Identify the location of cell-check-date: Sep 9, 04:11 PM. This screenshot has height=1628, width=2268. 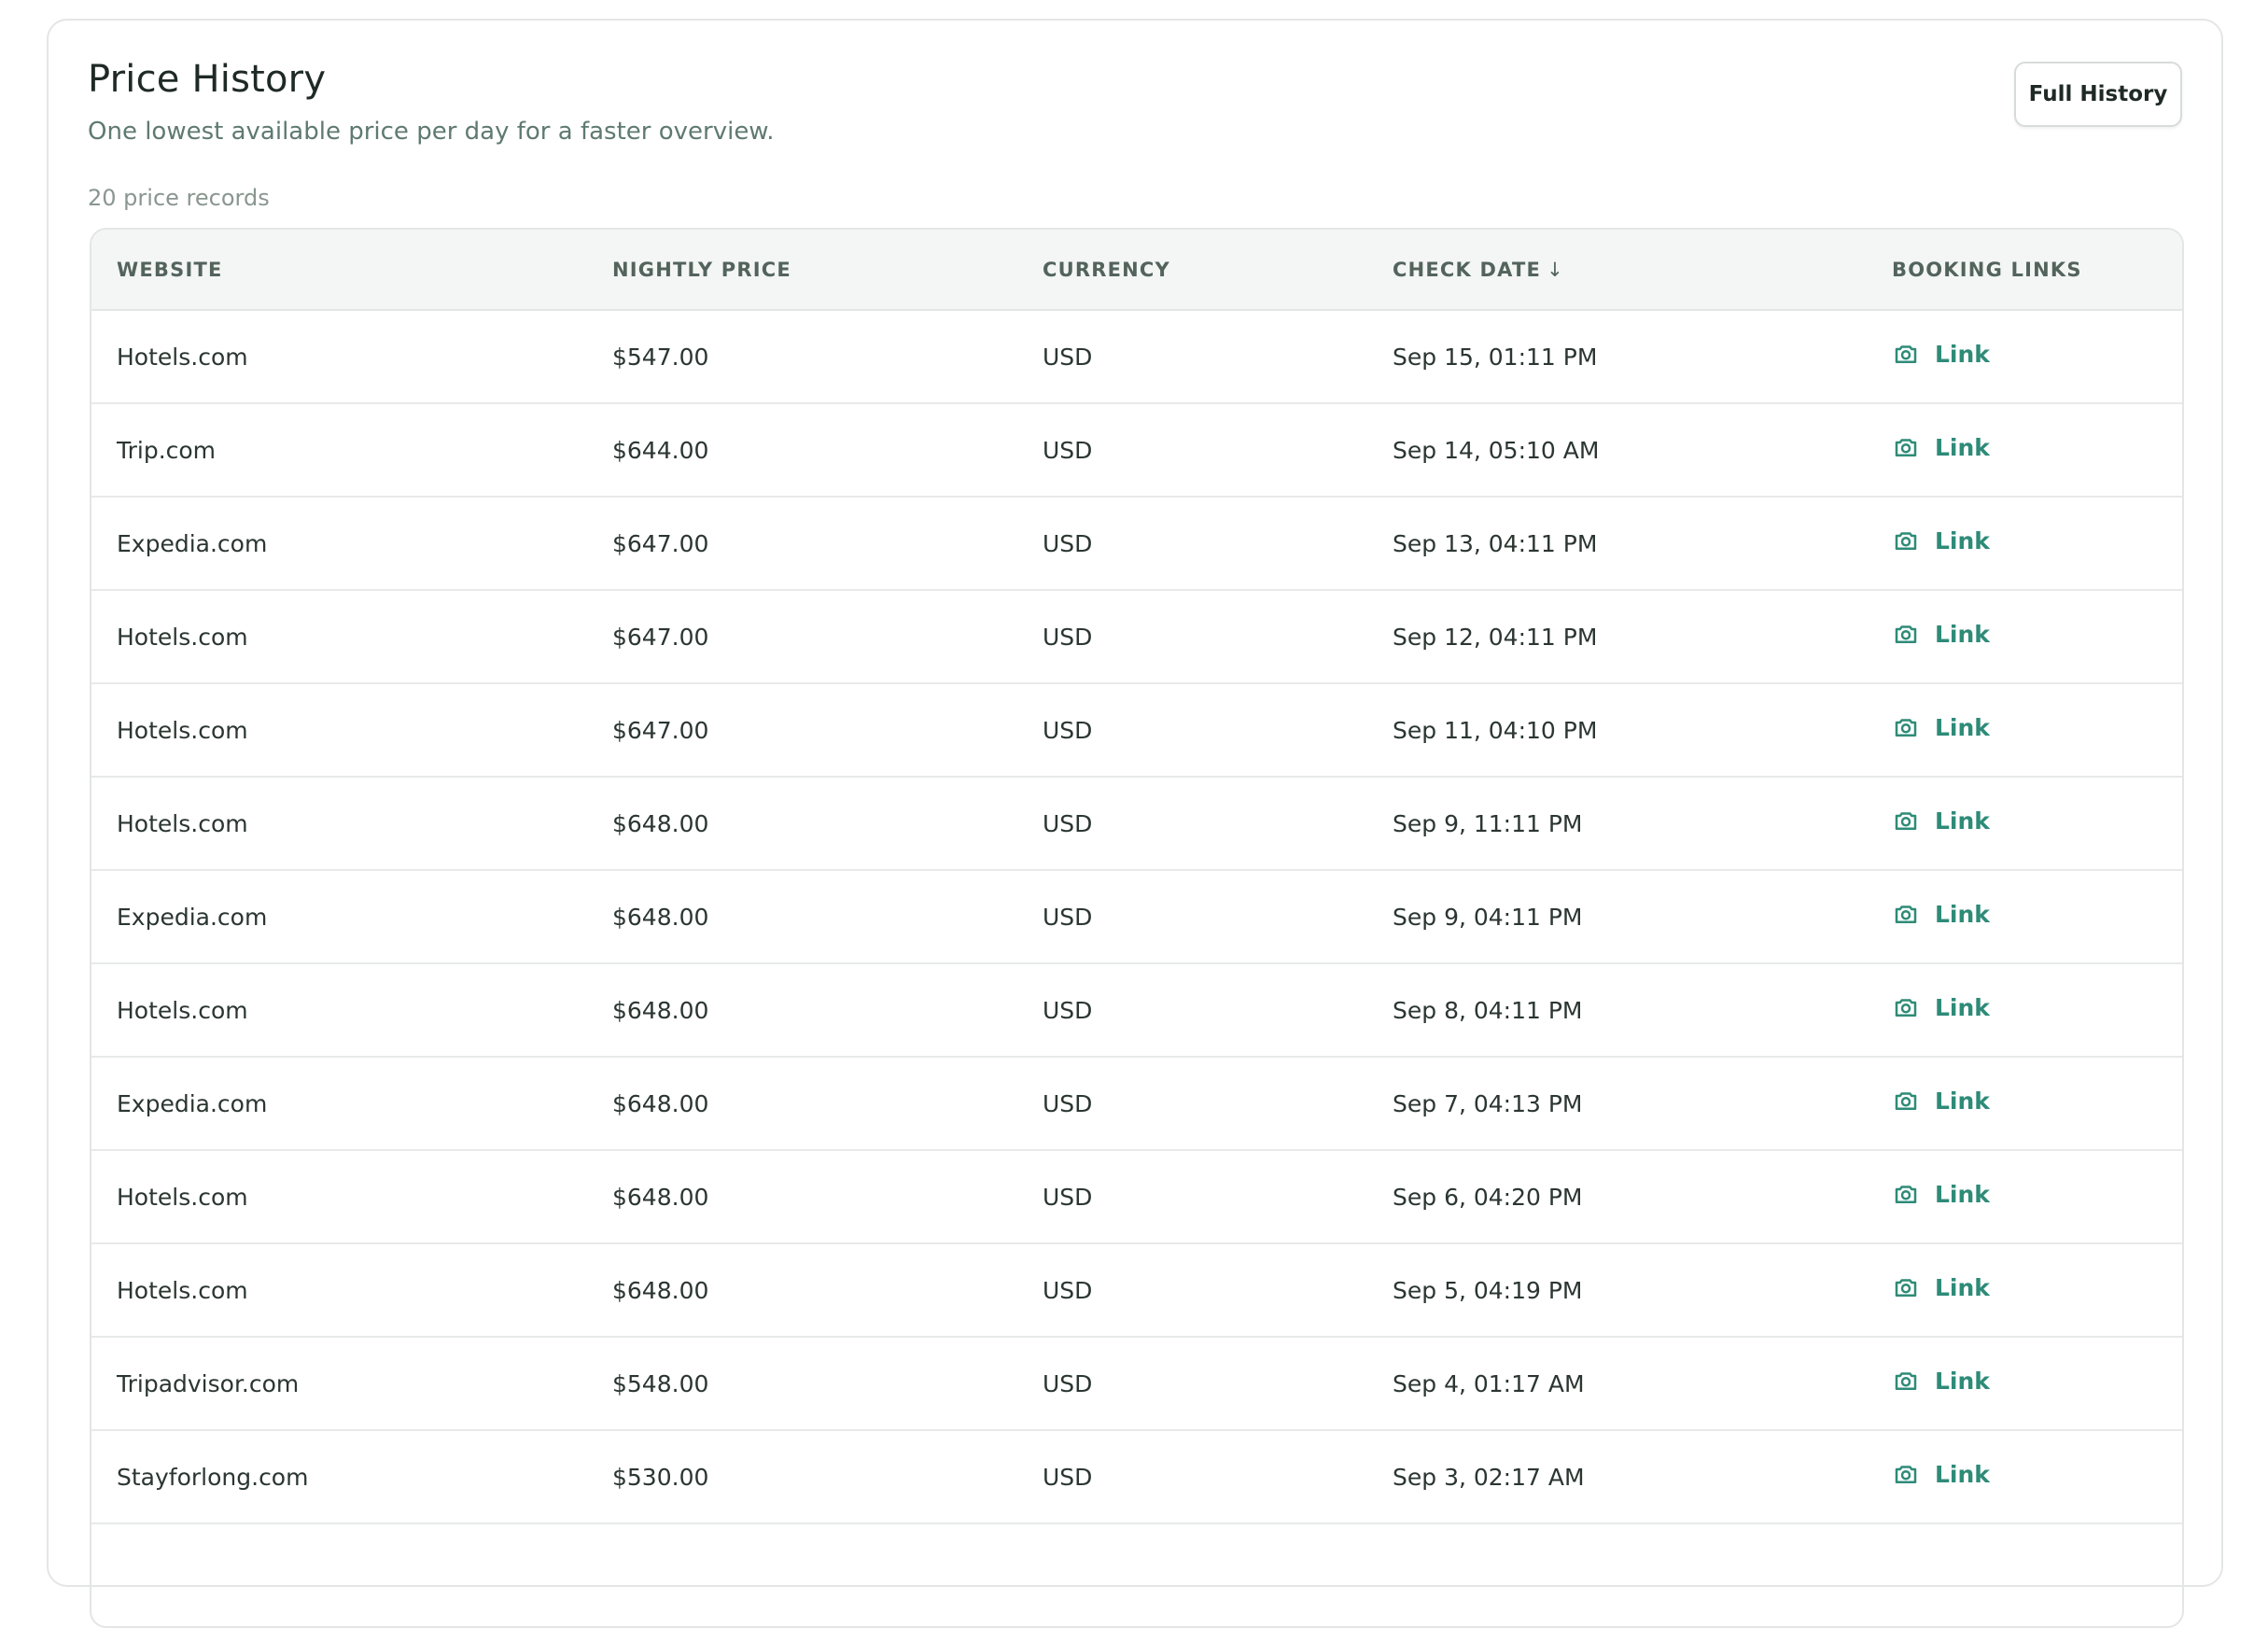
(1617, 917).